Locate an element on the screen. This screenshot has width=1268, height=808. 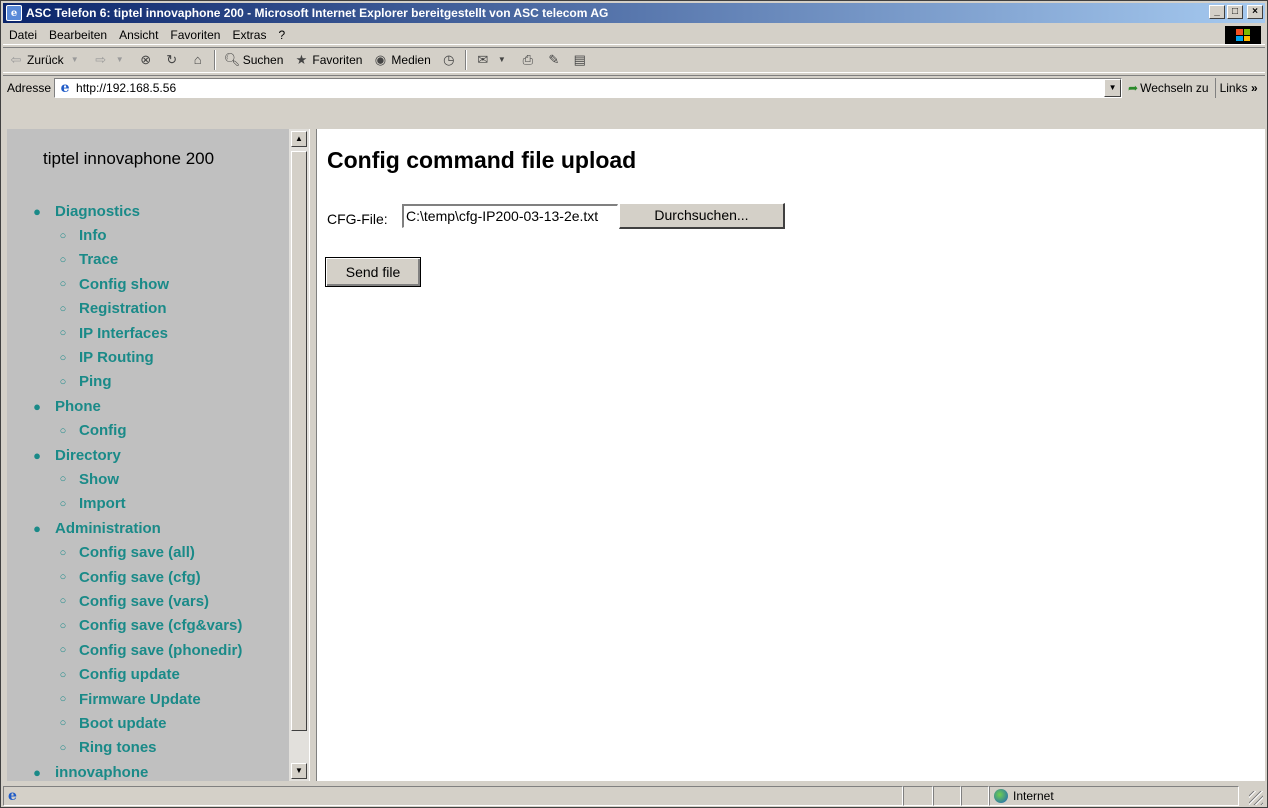
back-button: ⇦ Zurück ▼ is located at coordinates (45, 60).